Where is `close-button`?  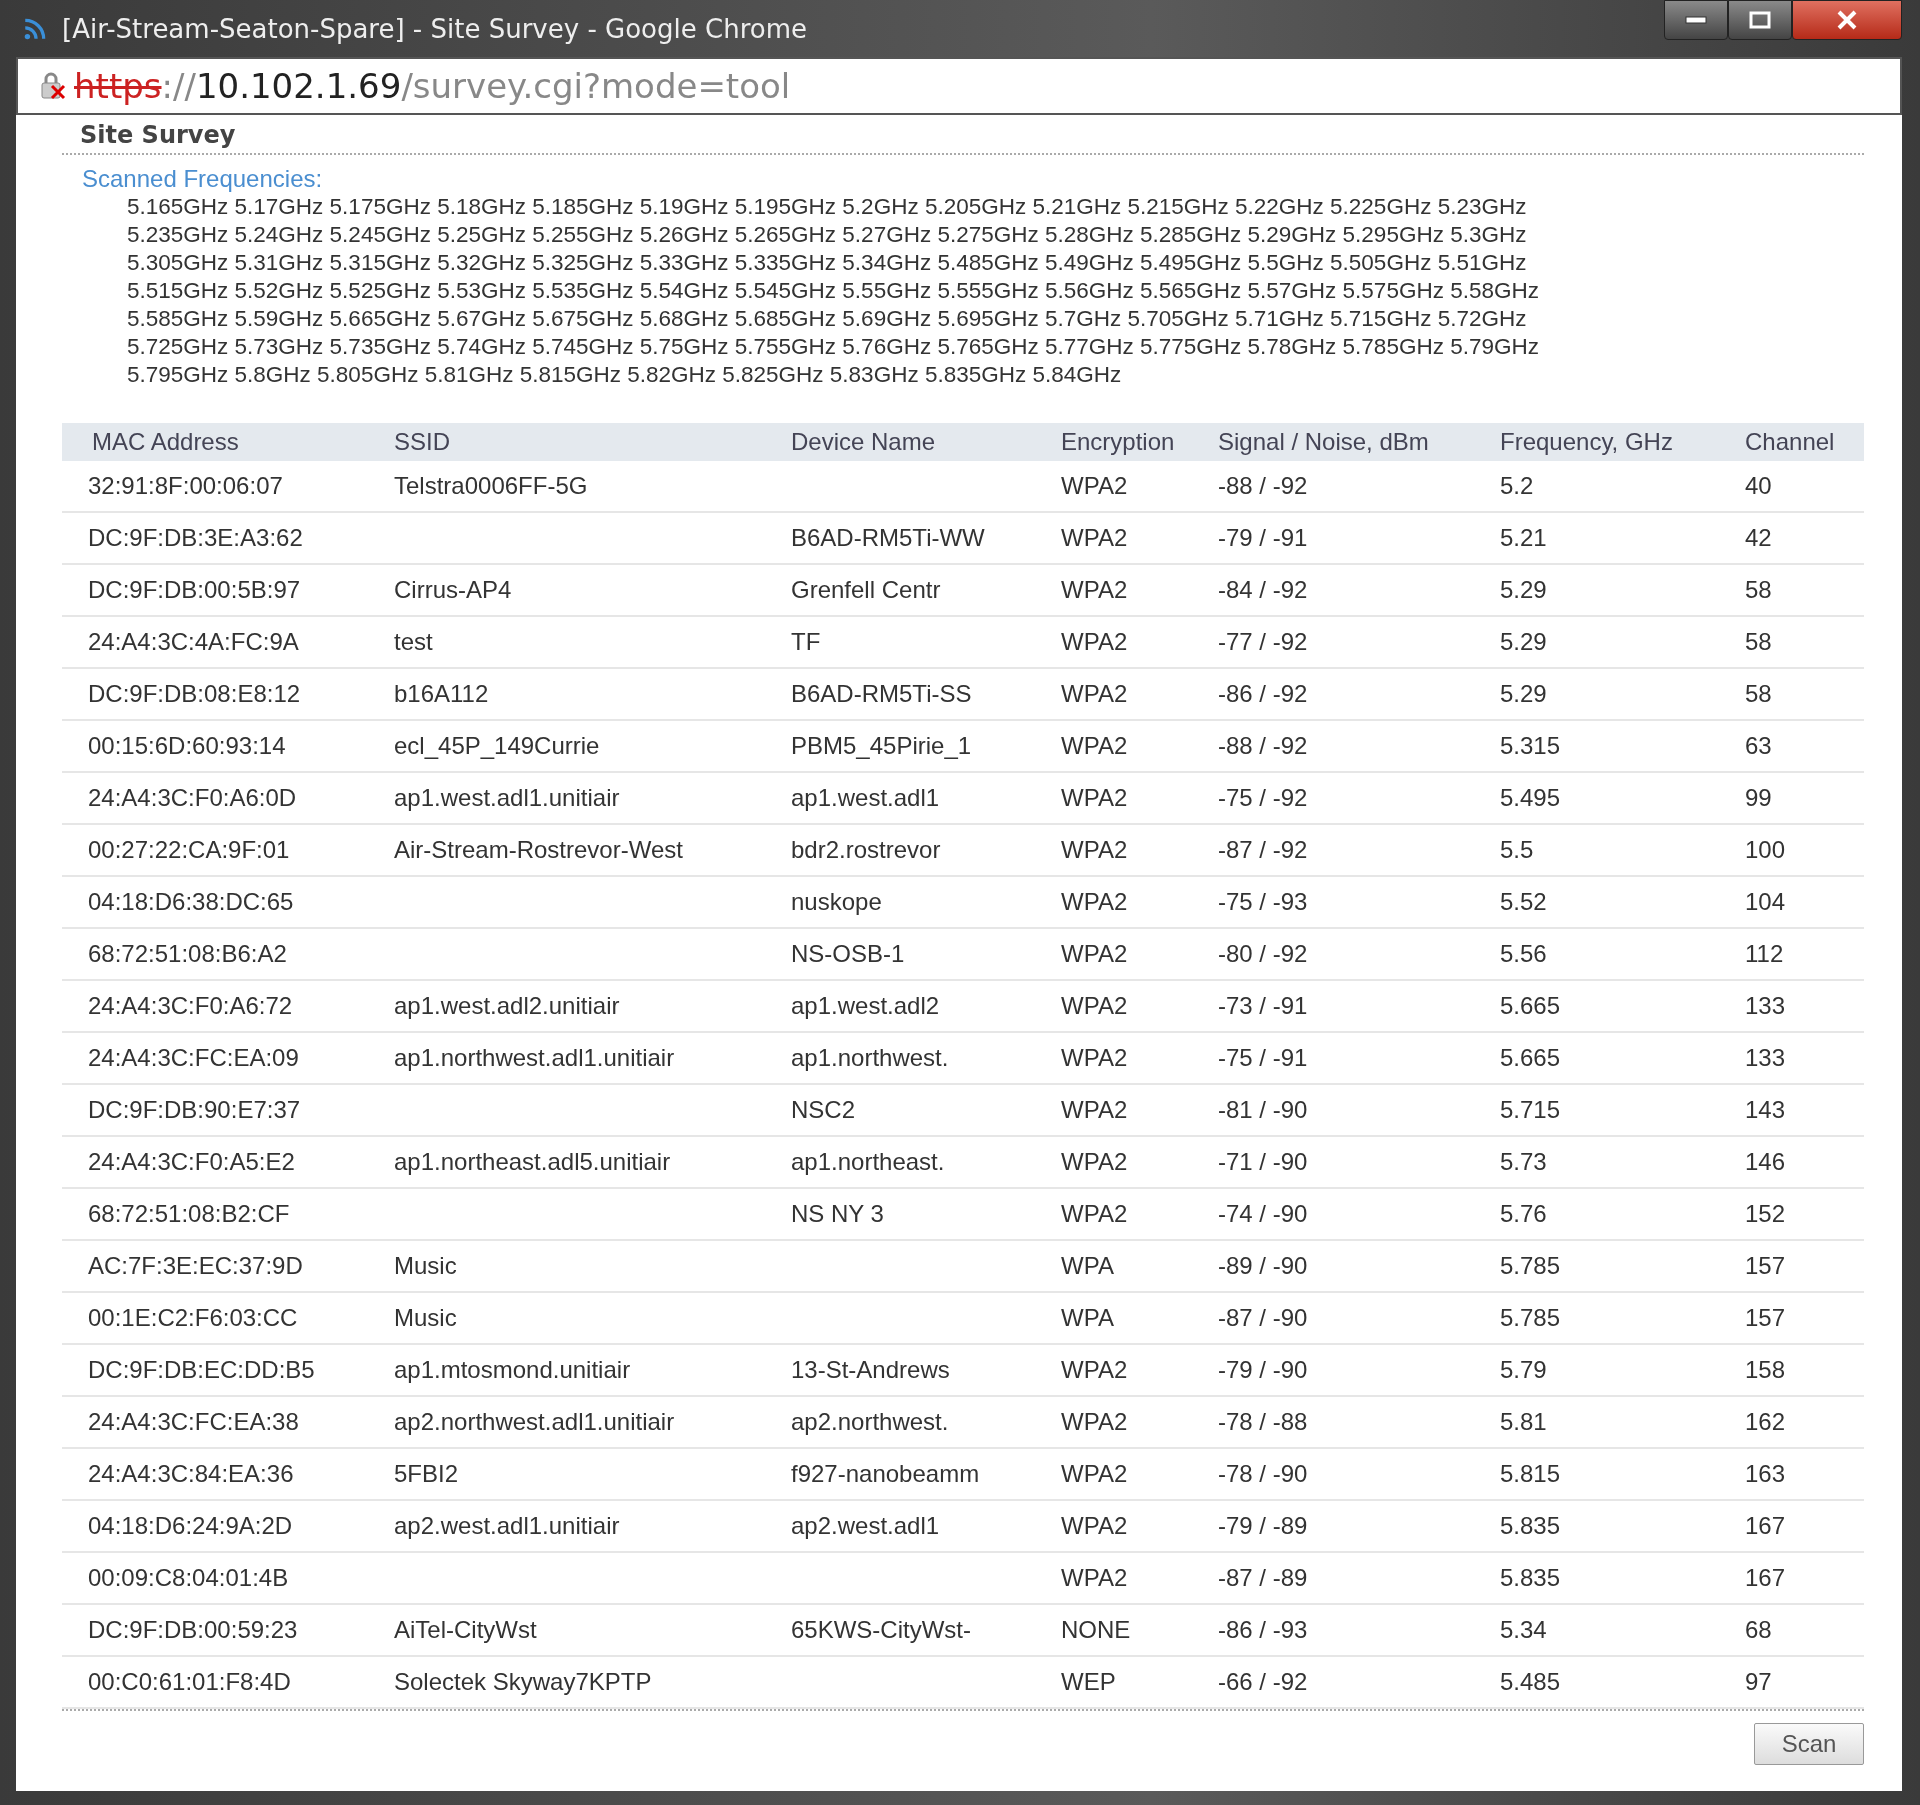 close-button is located at coordinates (1847, 20).